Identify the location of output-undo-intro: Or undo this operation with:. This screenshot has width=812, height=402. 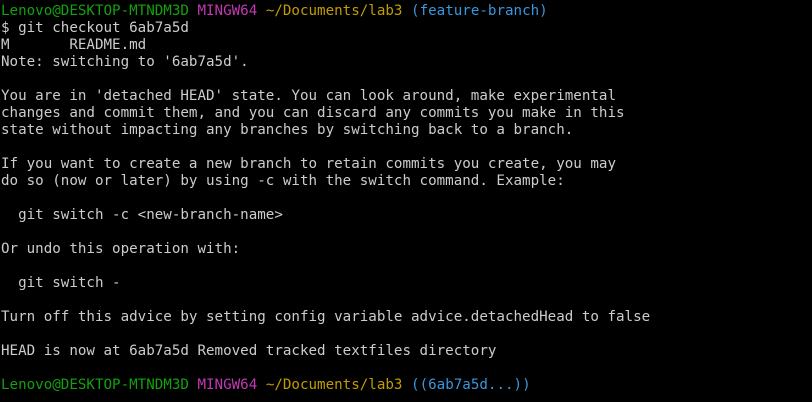
(121, 249).